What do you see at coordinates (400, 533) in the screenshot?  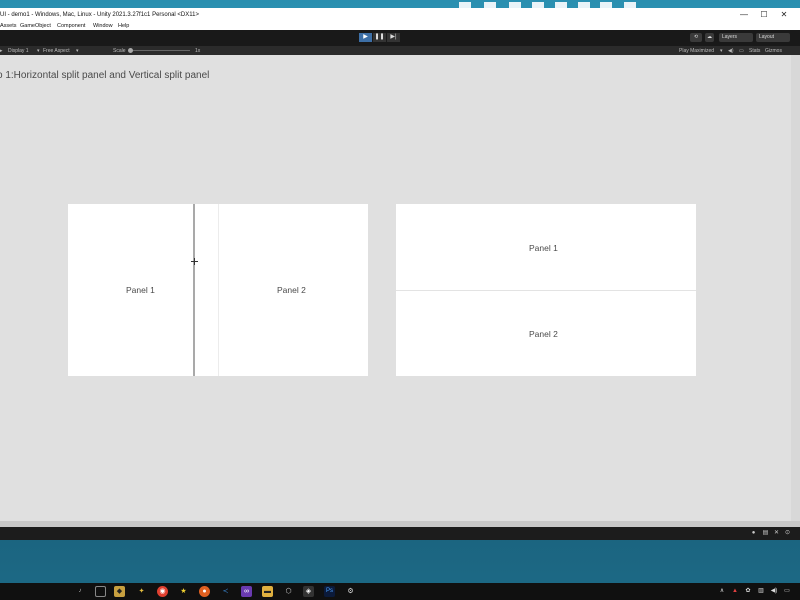 I see `status-bar: ● ▤ ✕ ⊙` at bounding box center [400, 533].